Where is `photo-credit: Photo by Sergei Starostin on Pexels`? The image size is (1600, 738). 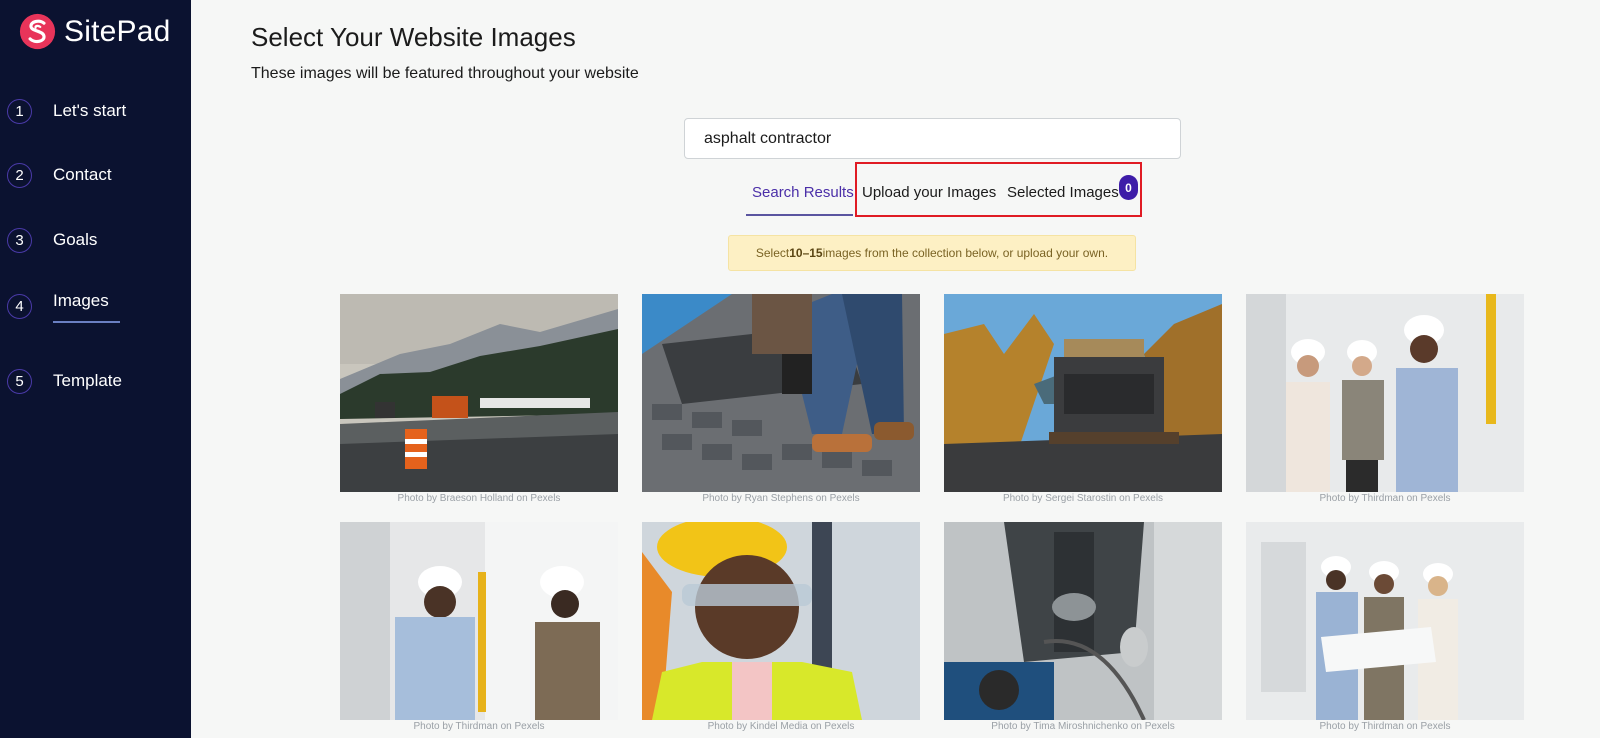 photo-credit: Photo by Sergei Starostin on Pexels is located at coordinates (1083, 498).